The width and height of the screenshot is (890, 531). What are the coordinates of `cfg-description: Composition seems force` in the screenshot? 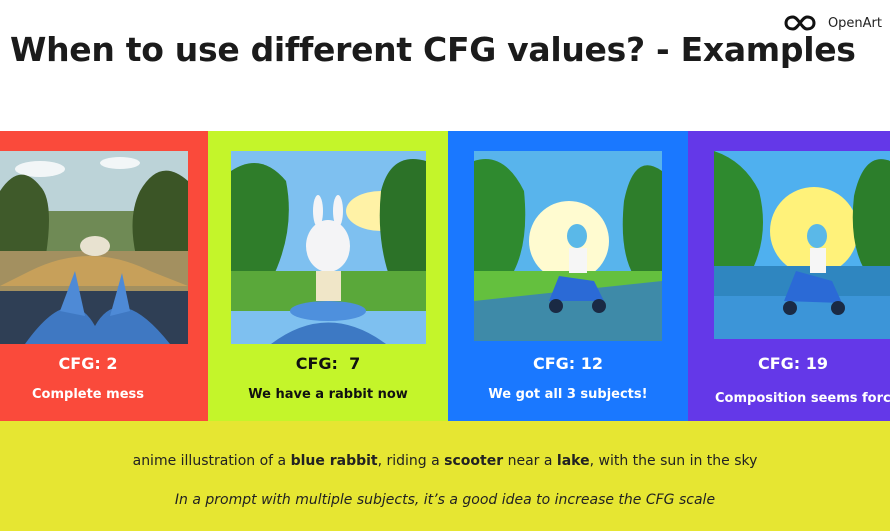 It's located at (802, 398).